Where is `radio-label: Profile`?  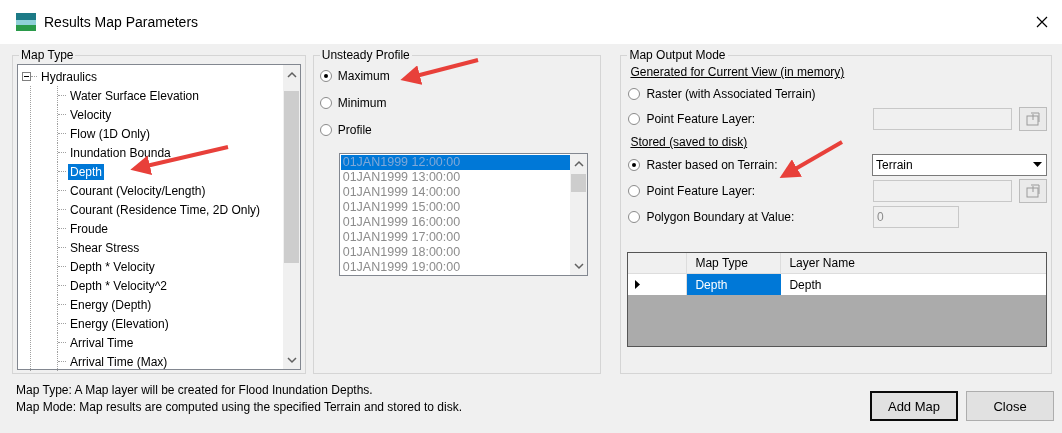
radio-label: Profile is located at coordinates (354, 129).